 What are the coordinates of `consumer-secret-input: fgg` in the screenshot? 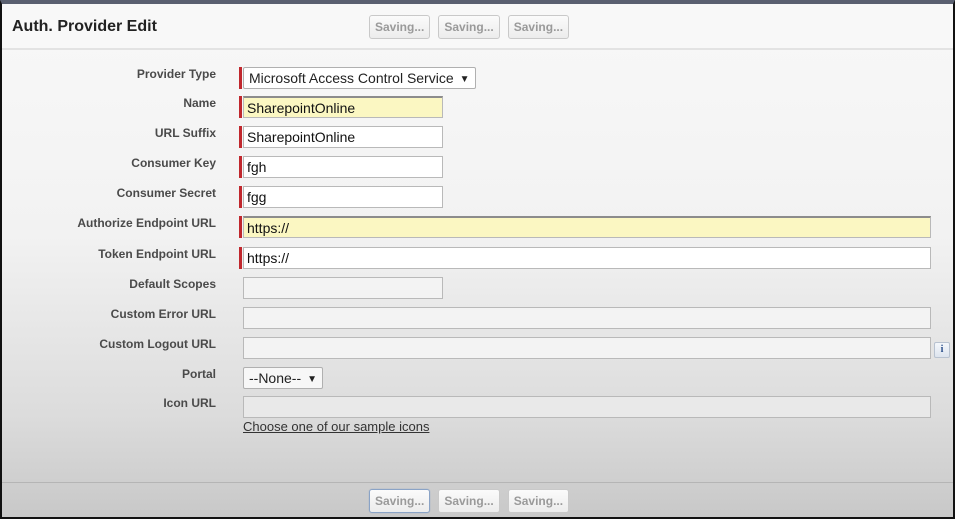 It's located at (343, 197).